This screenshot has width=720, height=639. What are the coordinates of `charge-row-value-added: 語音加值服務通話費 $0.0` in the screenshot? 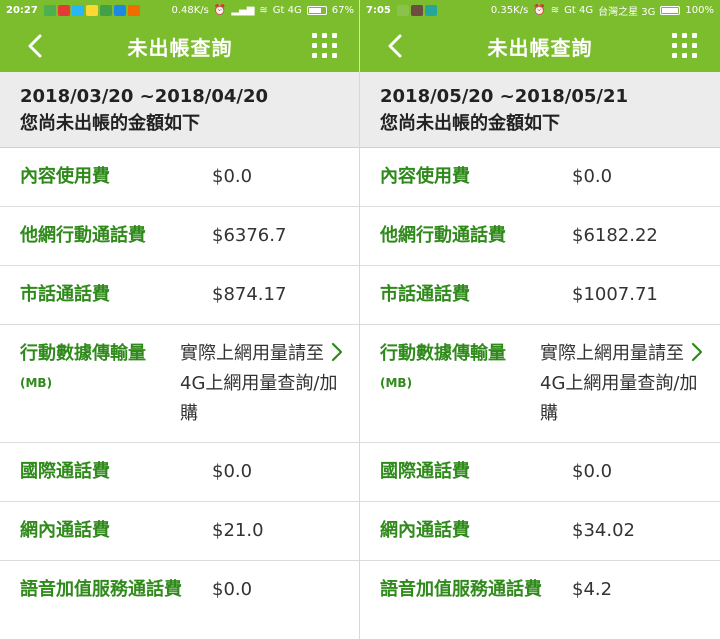 It's located at (180, 600).